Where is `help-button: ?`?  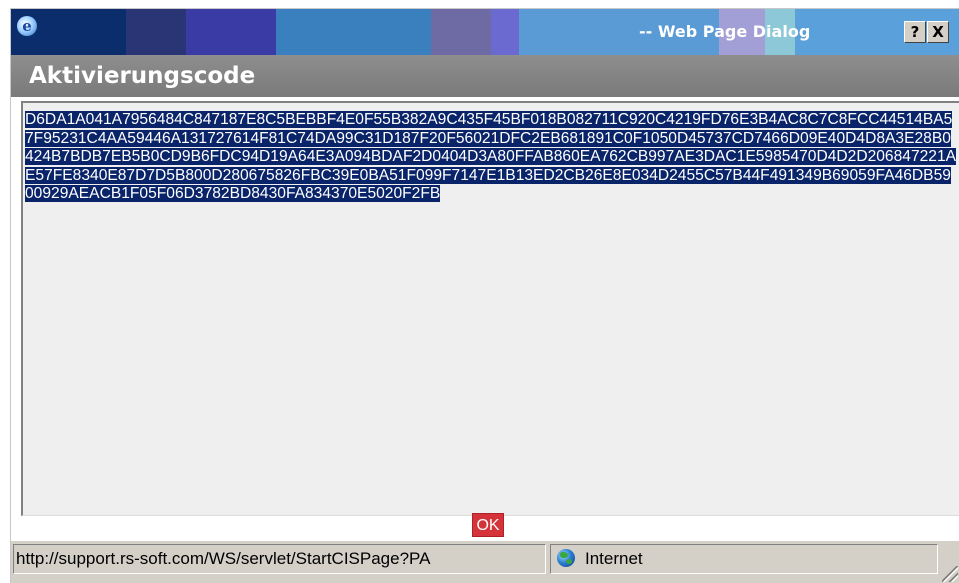
help-button: ? is located at coordinates (915, 32).